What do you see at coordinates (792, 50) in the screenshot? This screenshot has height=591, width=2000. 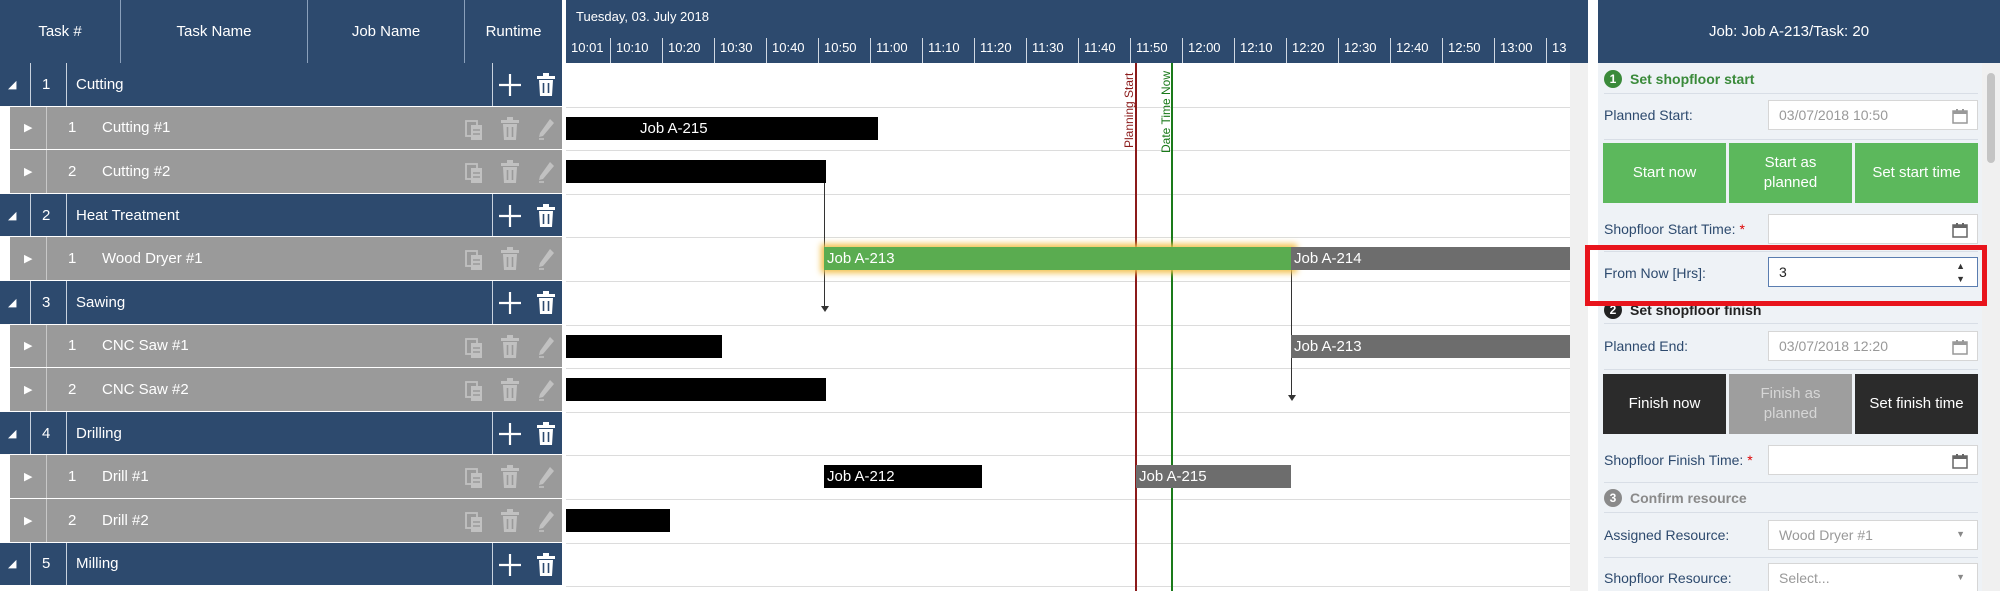 I see `time-tick: 10:40` at bounding box center [792, 50].